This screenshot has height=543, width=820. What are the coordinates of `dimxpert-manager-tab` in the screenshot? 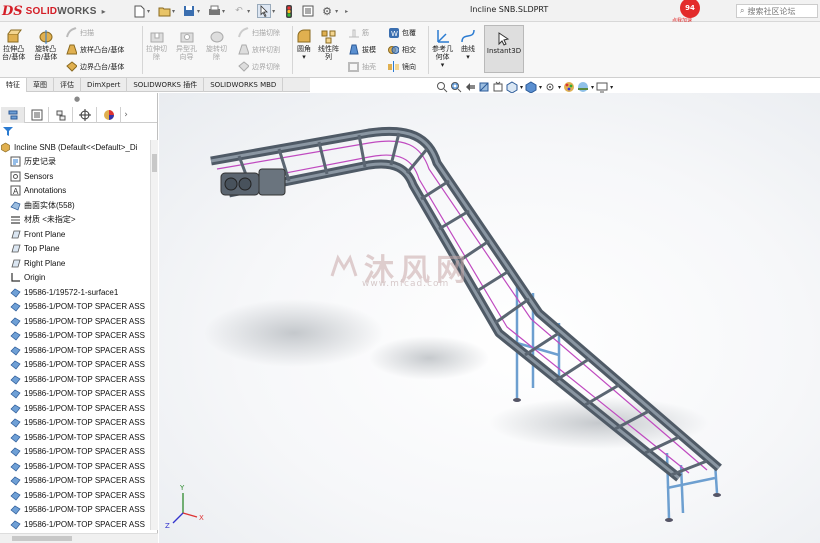 It's located at (85, 114).